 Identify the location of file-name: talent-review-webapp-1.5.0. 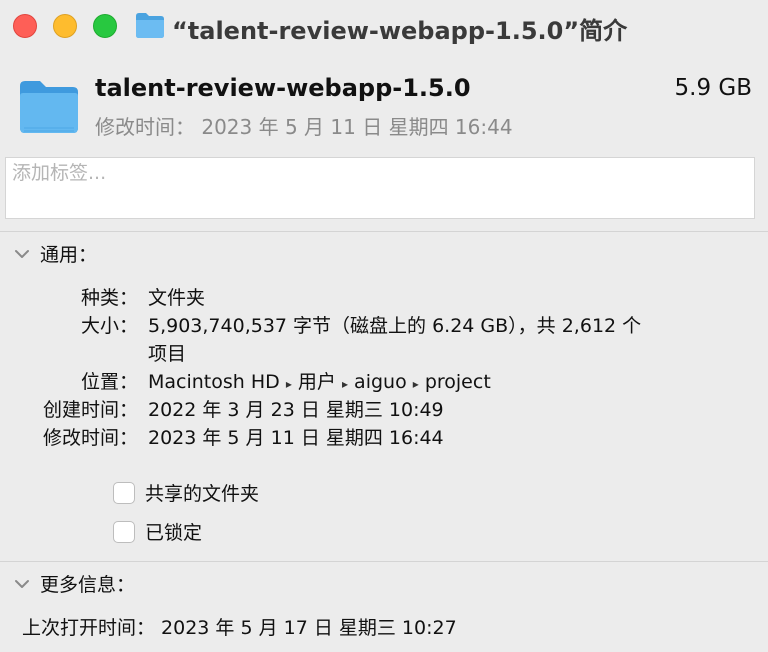
(283, 88).